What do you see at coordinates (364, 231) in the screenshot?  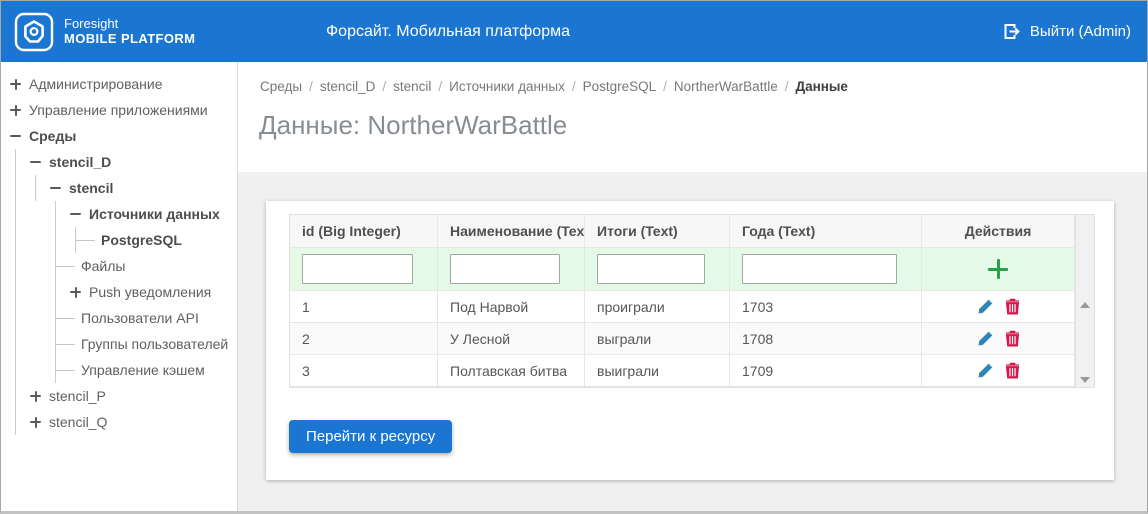 I see `column-header: id (Big Integer)` at bounding box center [364, 231].